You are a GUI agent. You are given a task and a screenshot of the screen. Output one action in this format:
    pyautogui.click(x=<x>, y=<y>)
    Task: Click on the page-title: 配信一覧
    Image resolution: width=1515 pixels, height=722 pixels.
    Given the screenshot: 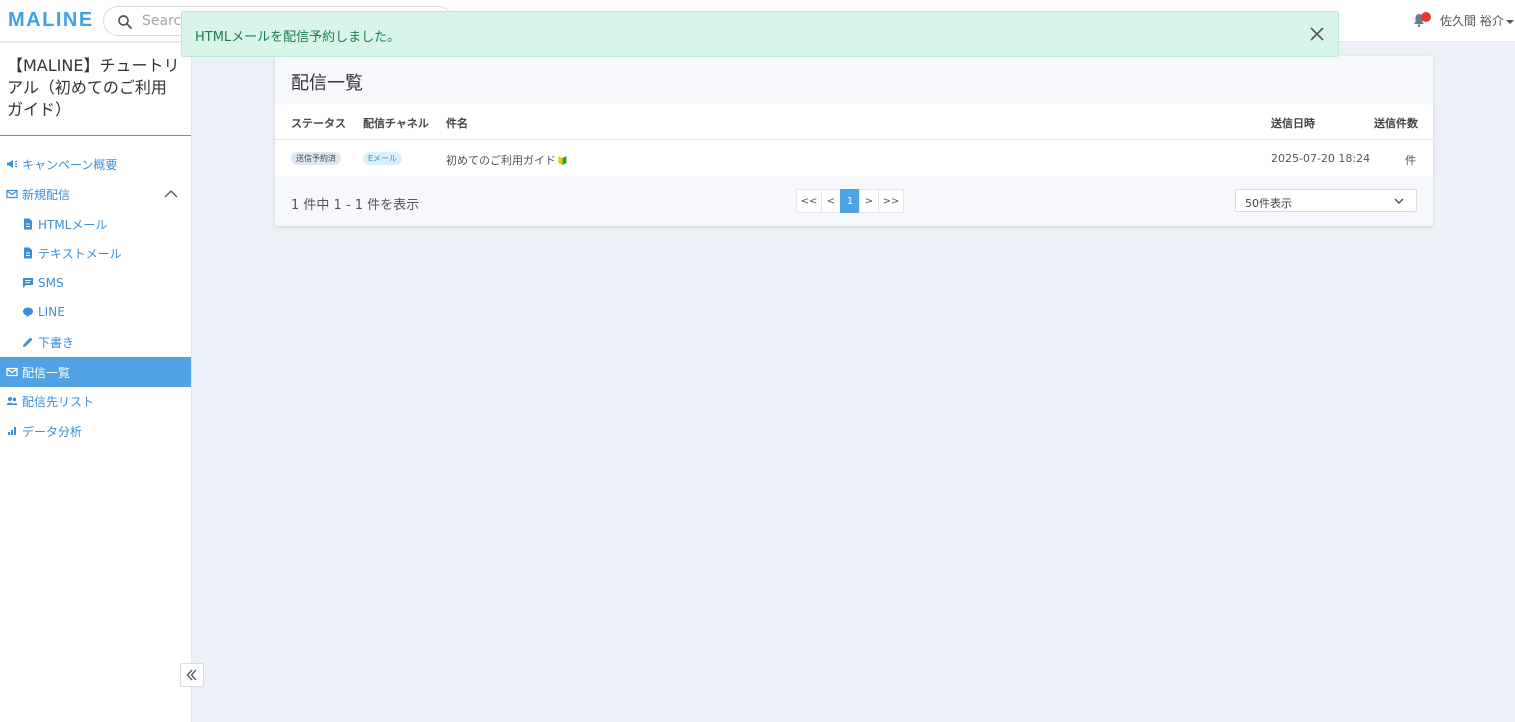 What is the action you would take?
    pyautogui.click(x=327, y=83)
    